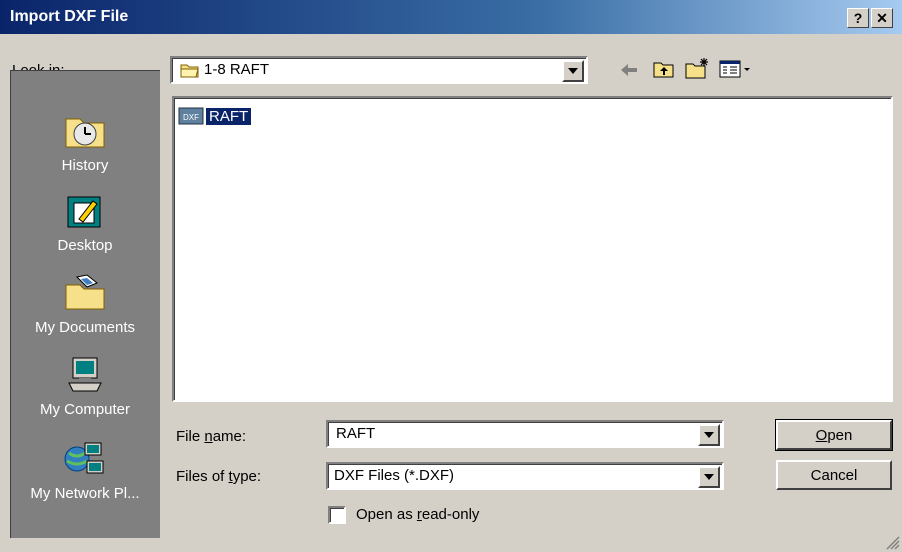 This screenshot has height=552, width=902. What do you see at coordinates (189, 71) in the screenshot?
I see `folder-icon` at bounding box center [189, 71].